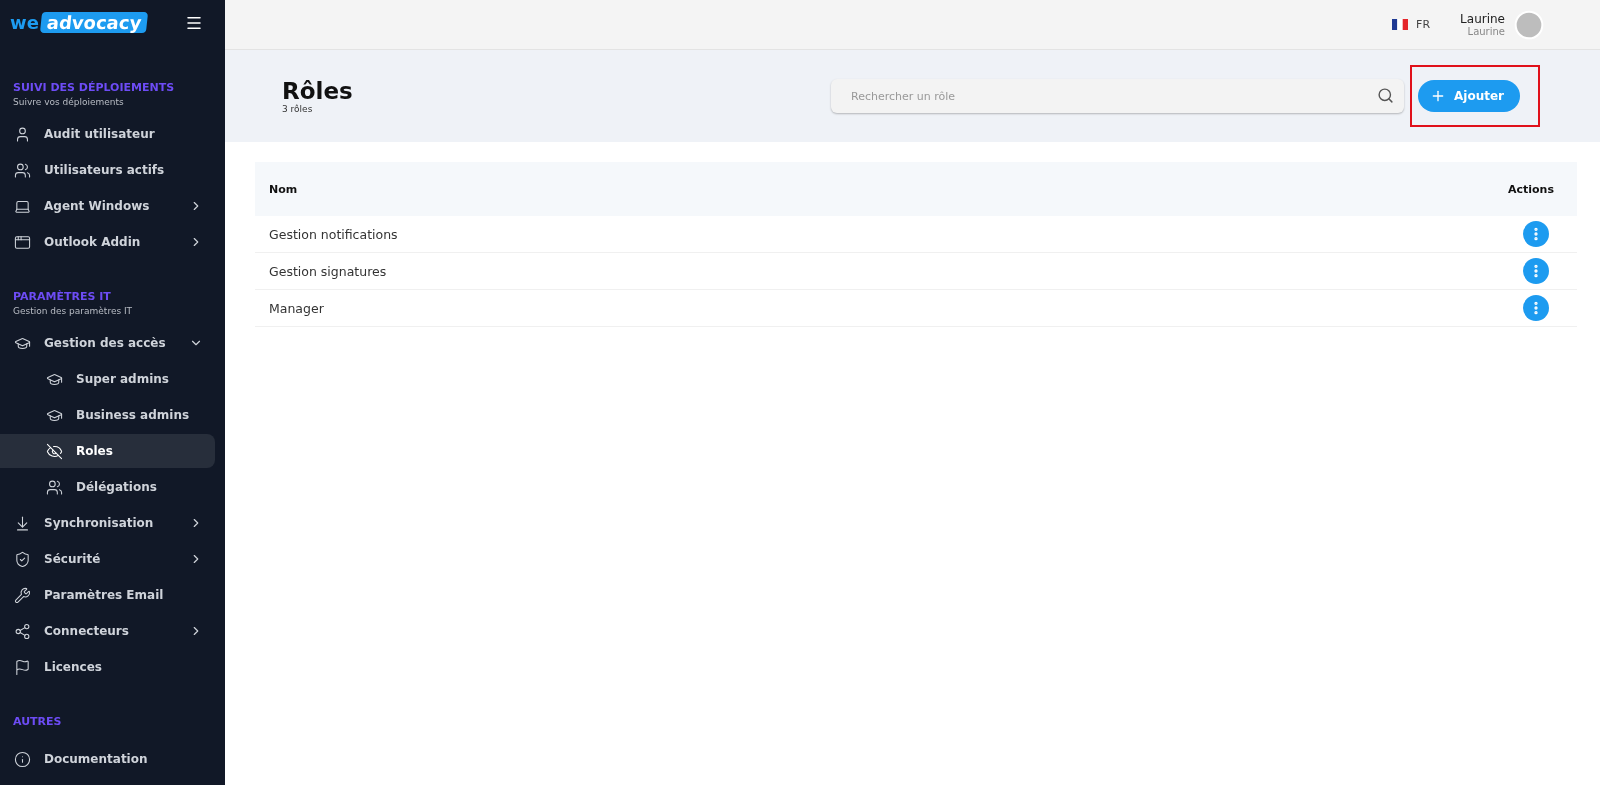  Describe the element at coordinates (1117, 96) in the screenshot. I see `search-field: Rechercher un rôle` at that location.